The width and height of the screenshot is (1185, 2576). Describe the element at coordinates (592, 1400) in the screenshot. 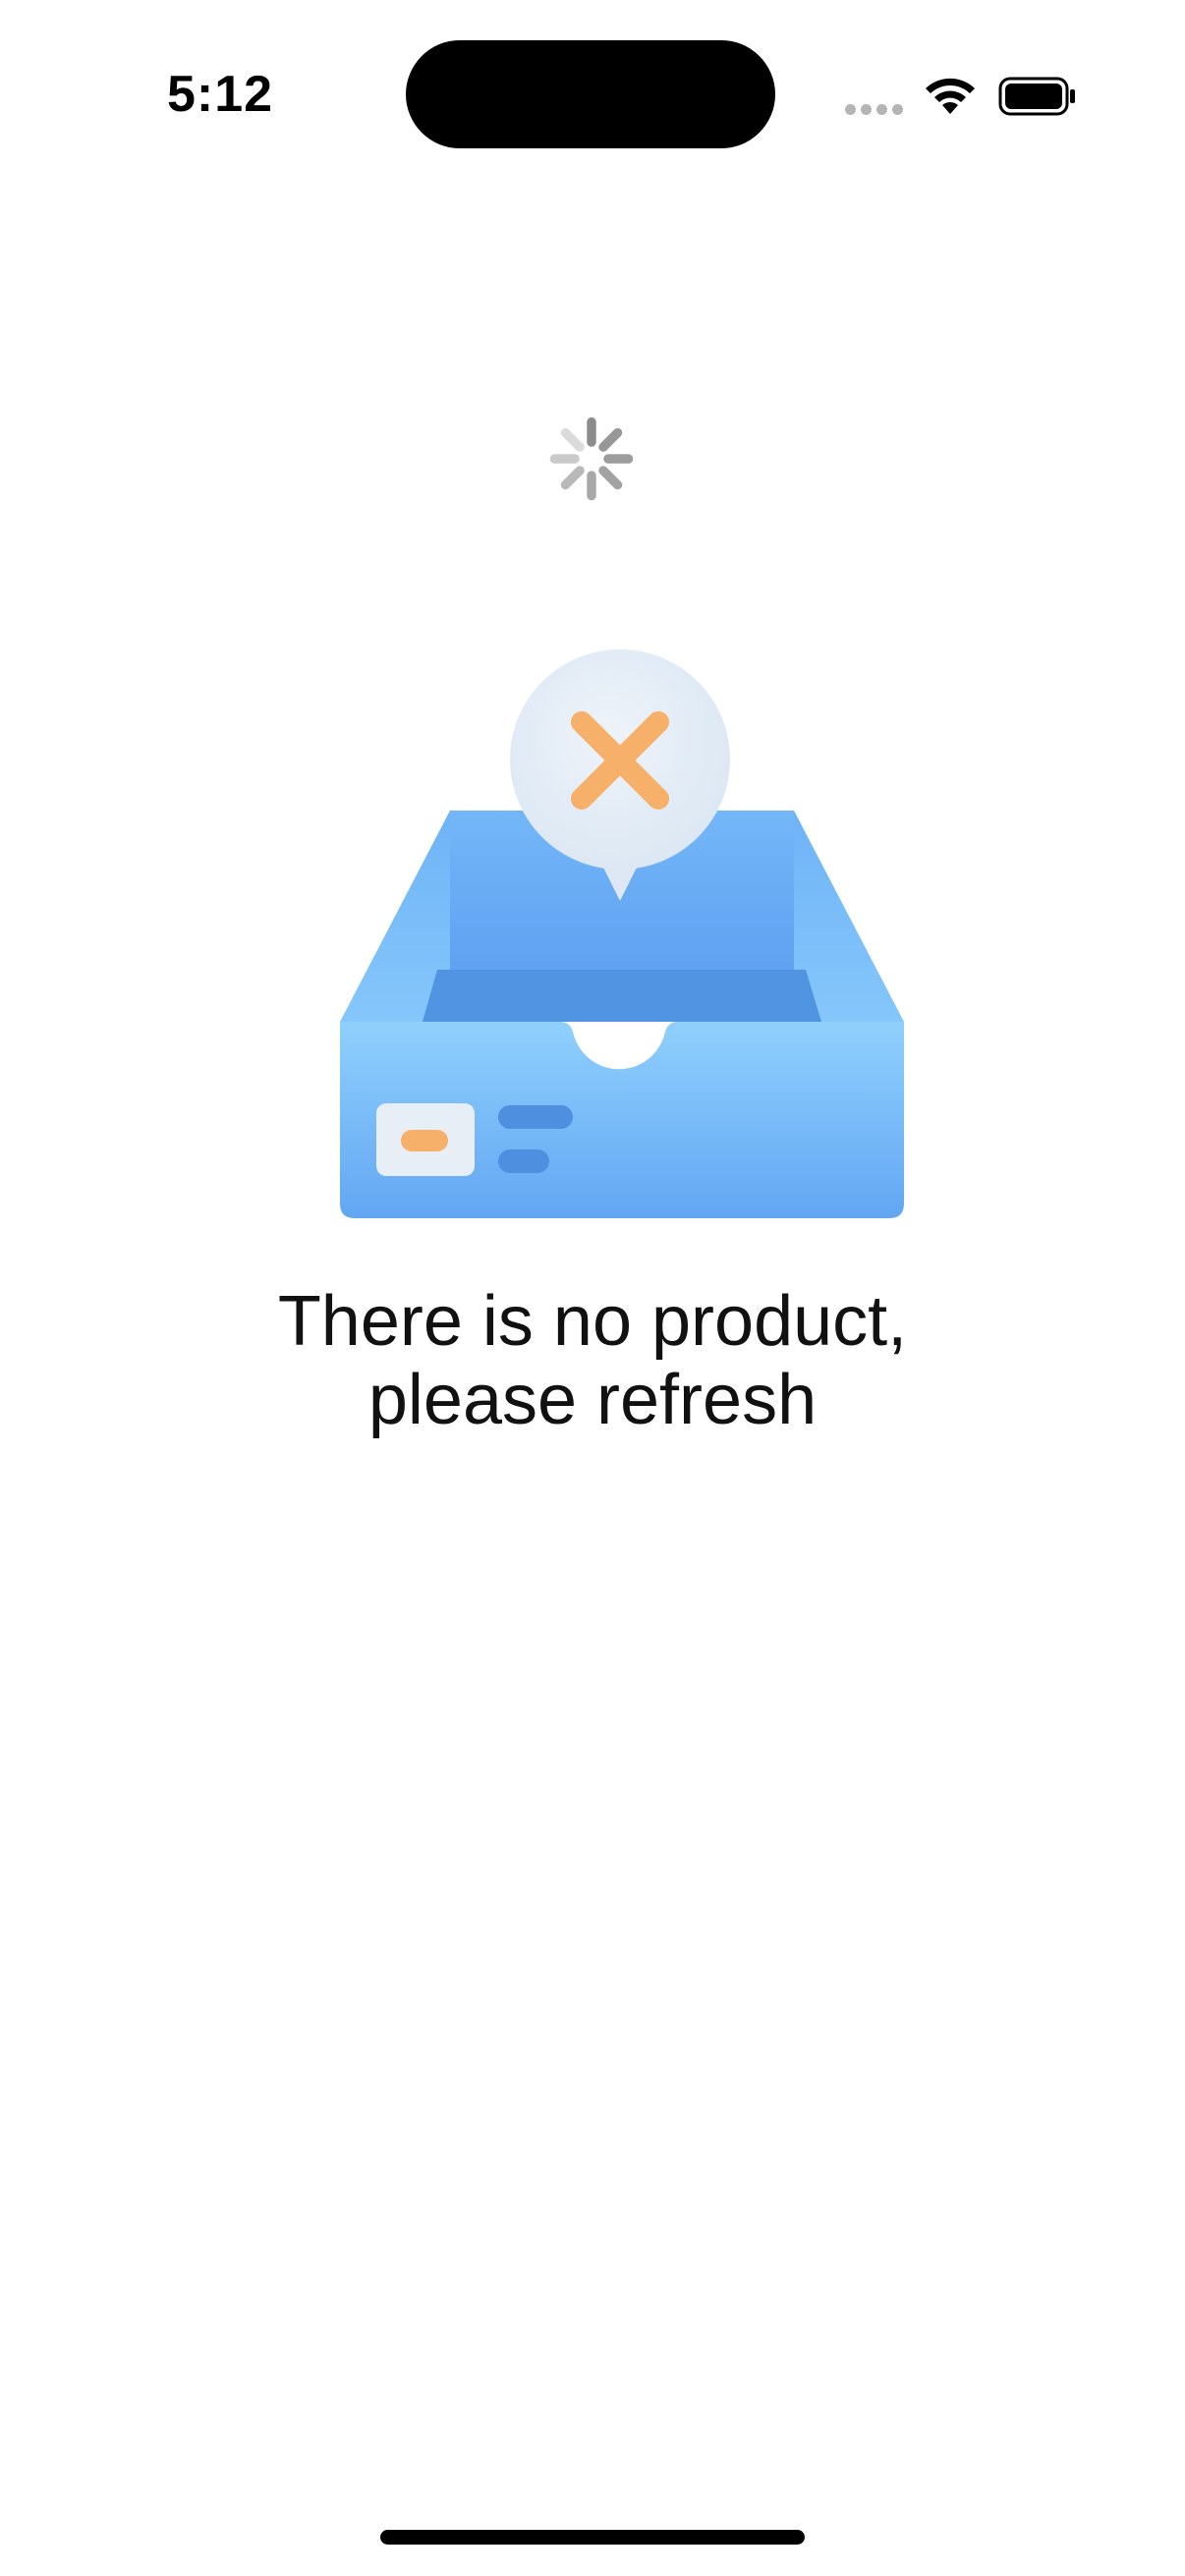

I see `empty-state-message-line-2: please refresh` at that location.